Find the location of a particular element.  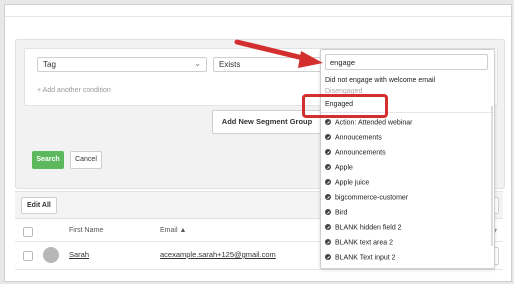

arrow-shaft is located at coordinates (272, 50).